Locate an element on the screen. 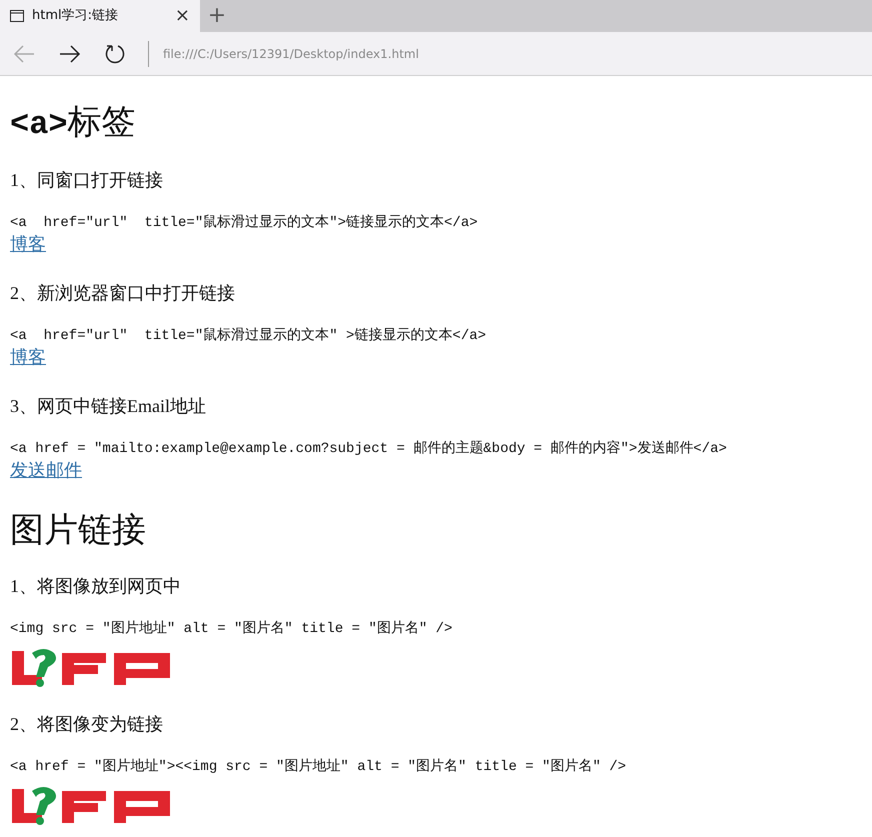 The image size is (872, 837). paragraph: 1、同窗口打开链接 is located at coordinates (87, 180).